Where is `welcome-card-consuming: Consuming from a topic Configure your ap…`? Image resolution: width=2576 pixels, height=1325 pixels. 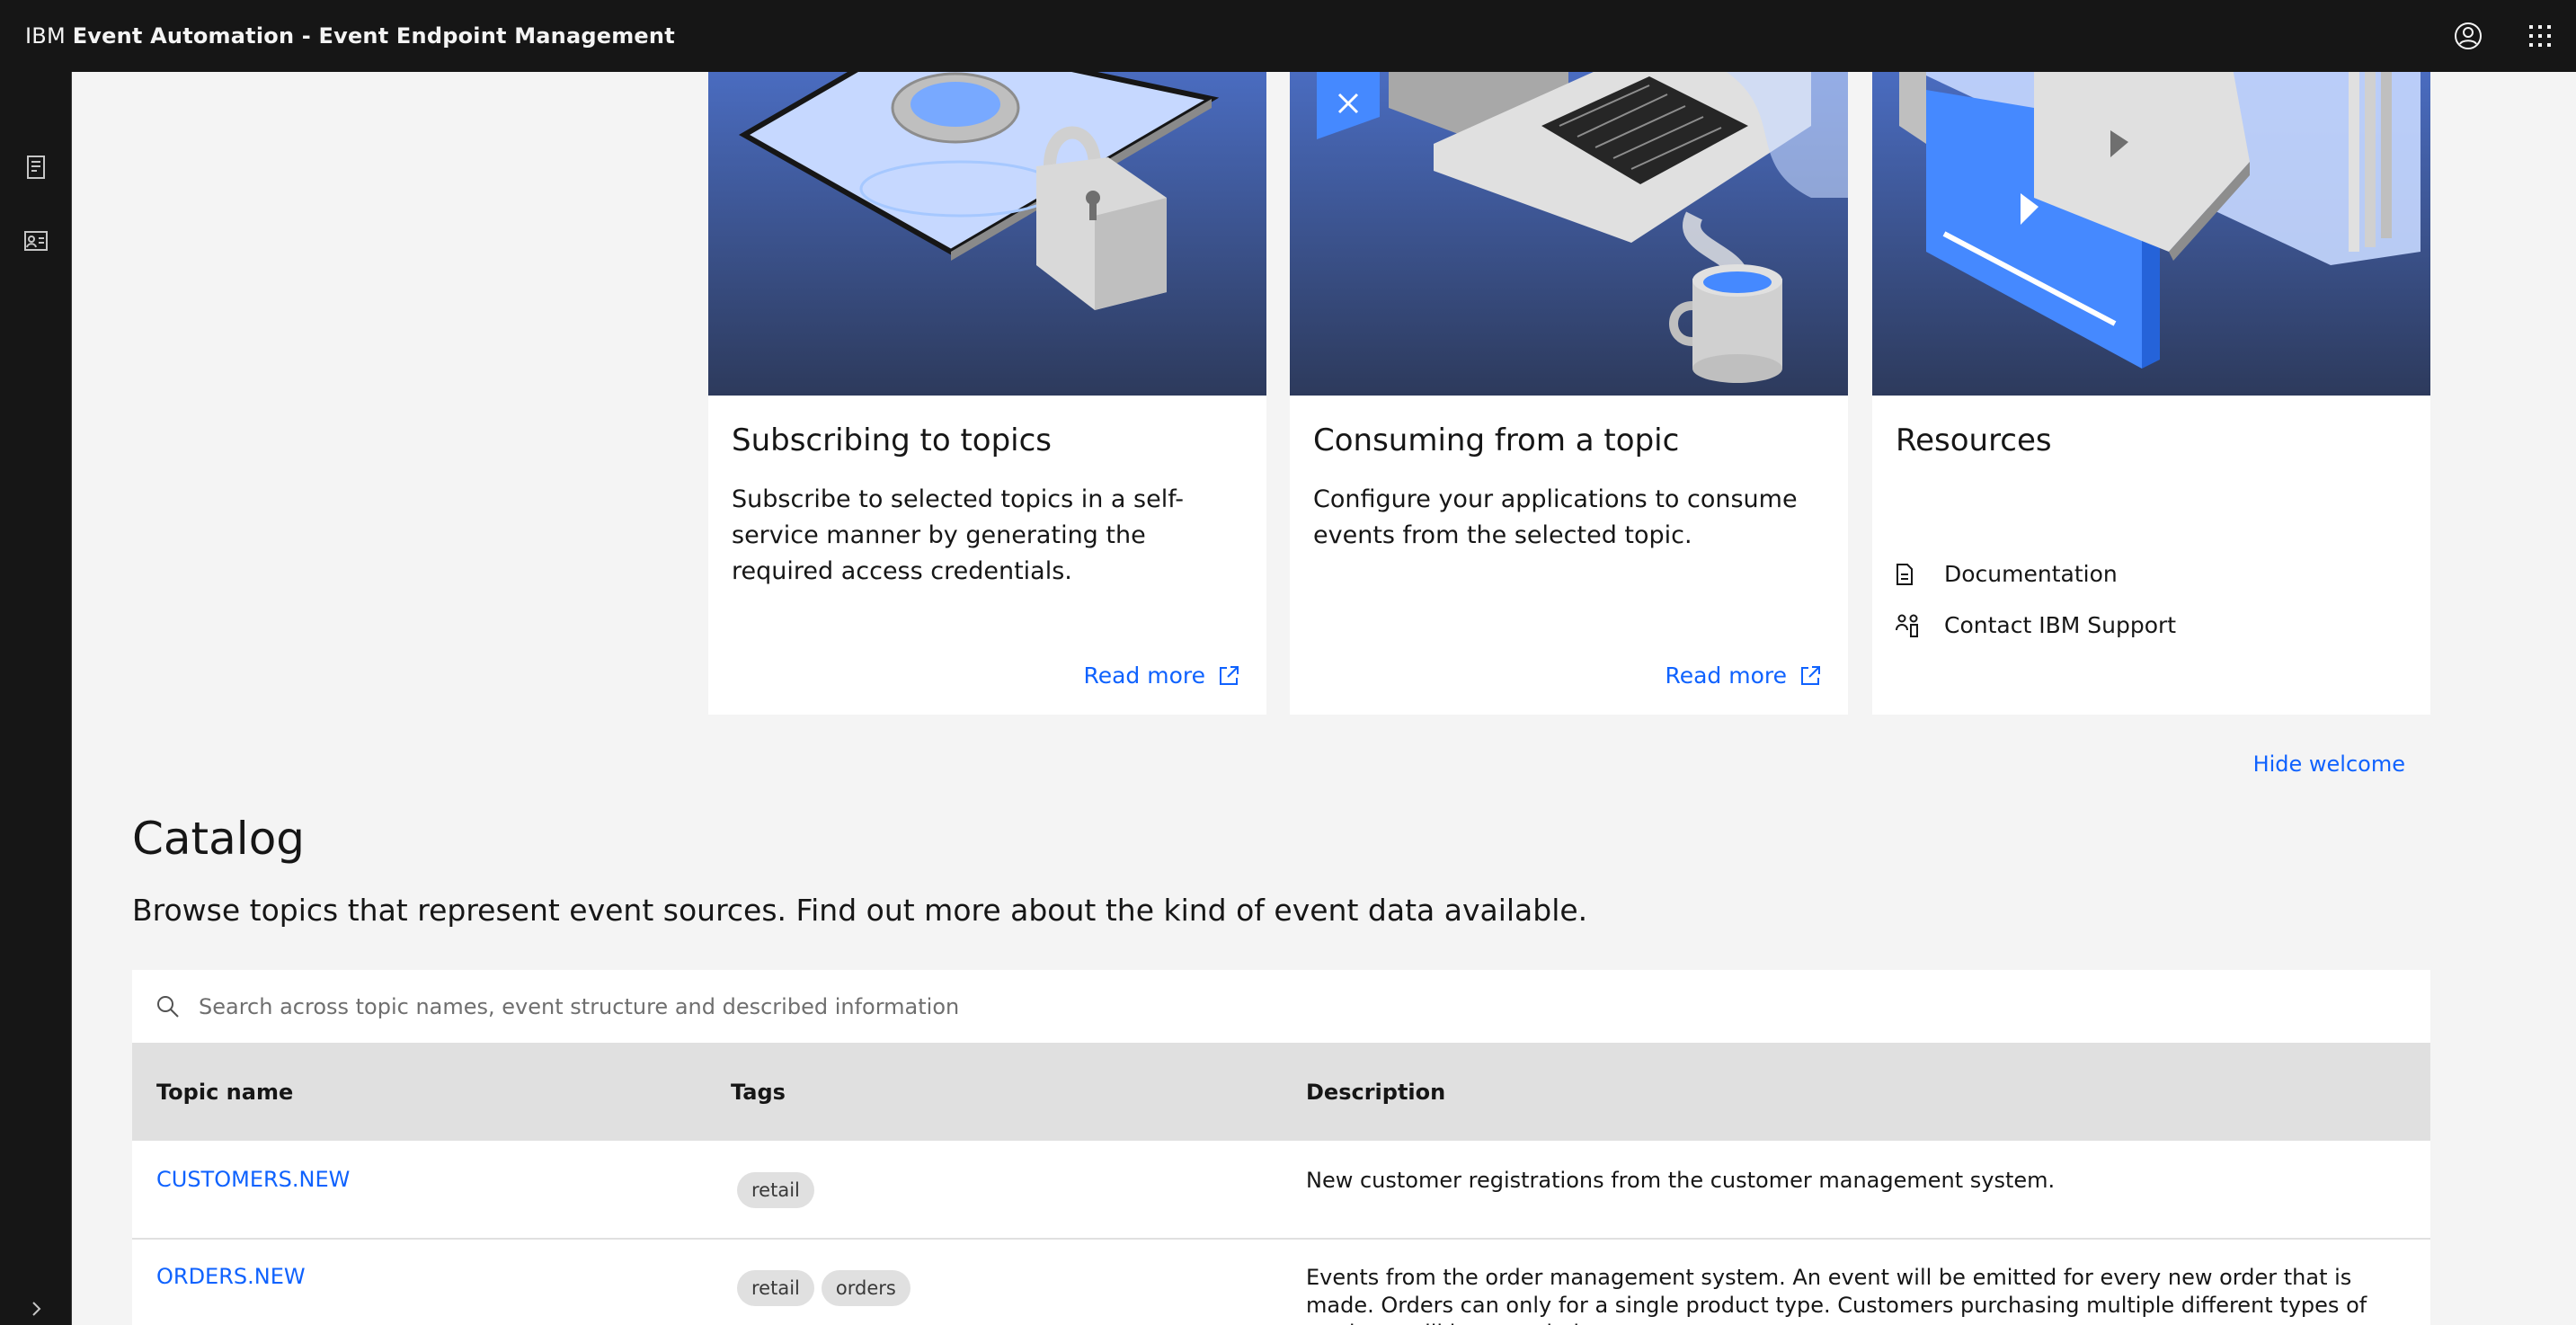 welcome-card-consuming: Consuming from a topic Configure your ap… is located at coordinates (1569, 393).